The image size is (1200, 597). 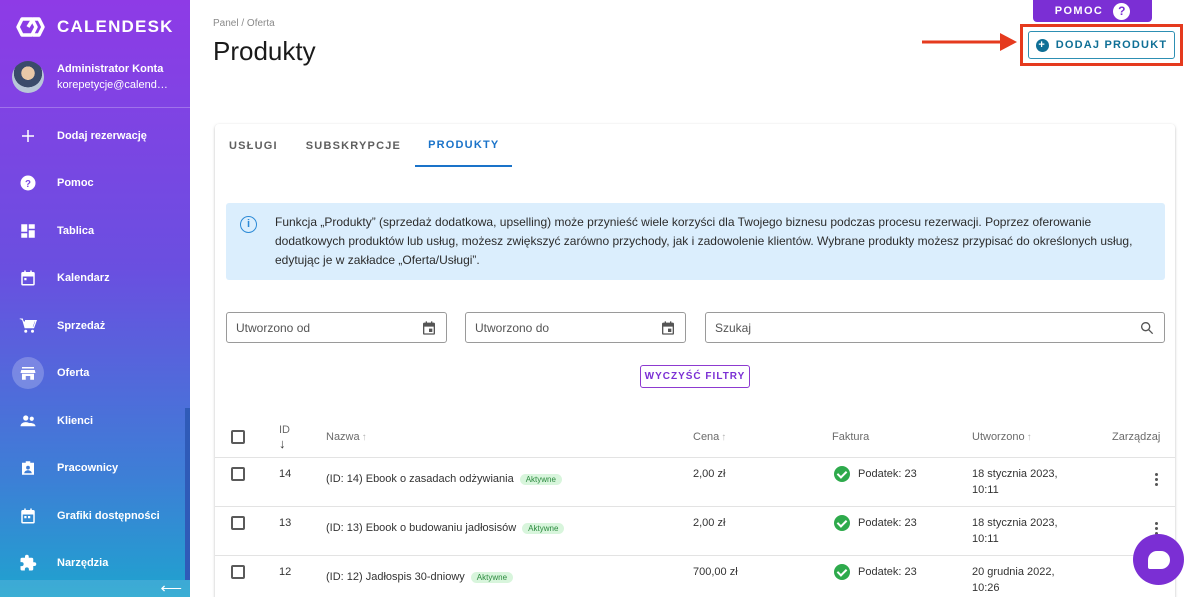 I want to click on created-to-field: Utworzono do, so click(x=575, y=327).